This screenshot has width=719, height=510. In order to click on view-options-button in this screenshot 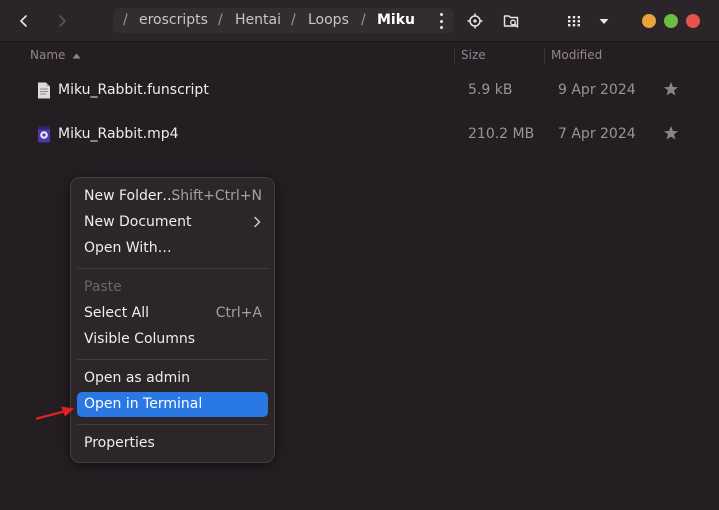, I will do `click(604, 21)`.